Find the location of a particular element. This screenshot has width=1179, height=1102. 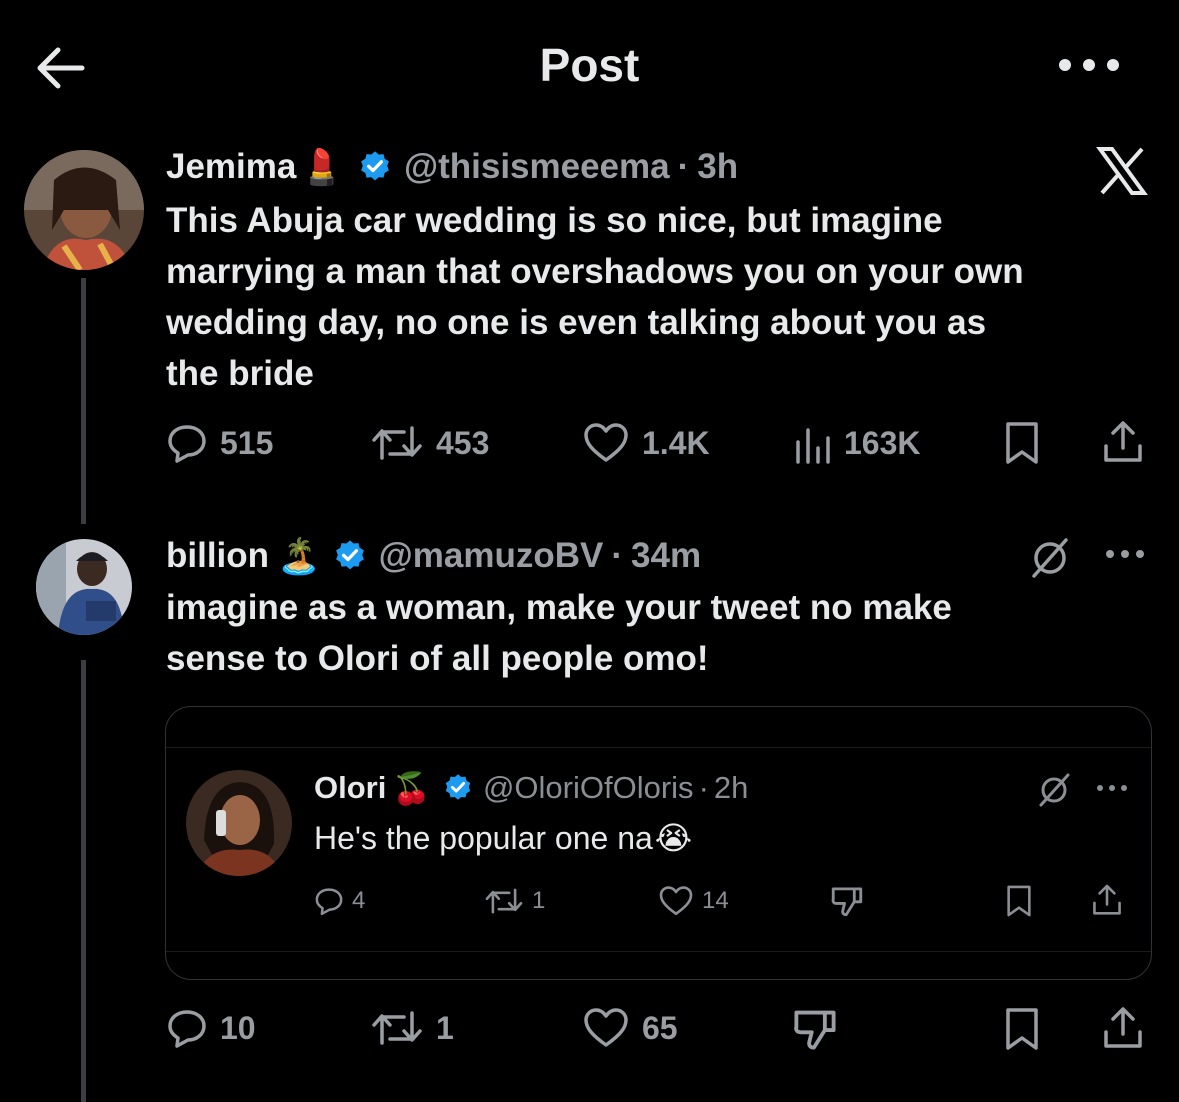

reply-count: 10 is located at coordinates (238, 1027).